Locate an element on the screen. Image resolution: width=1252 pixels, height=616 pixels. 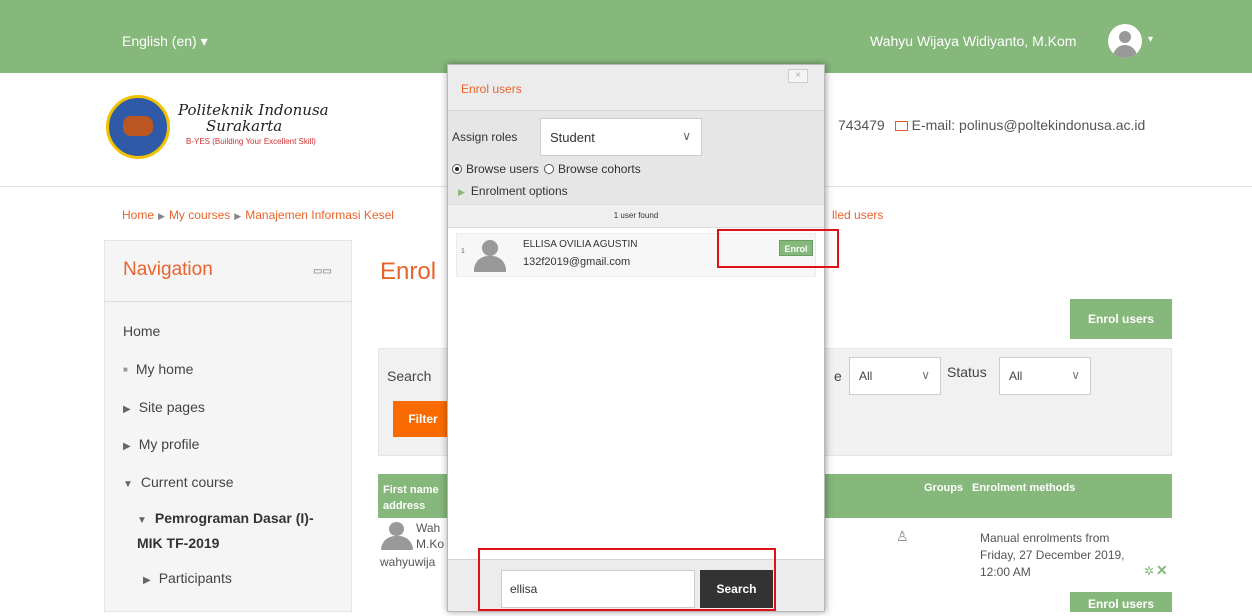
language-menu: English (en) ▾ is located at coordinates (165, 41).